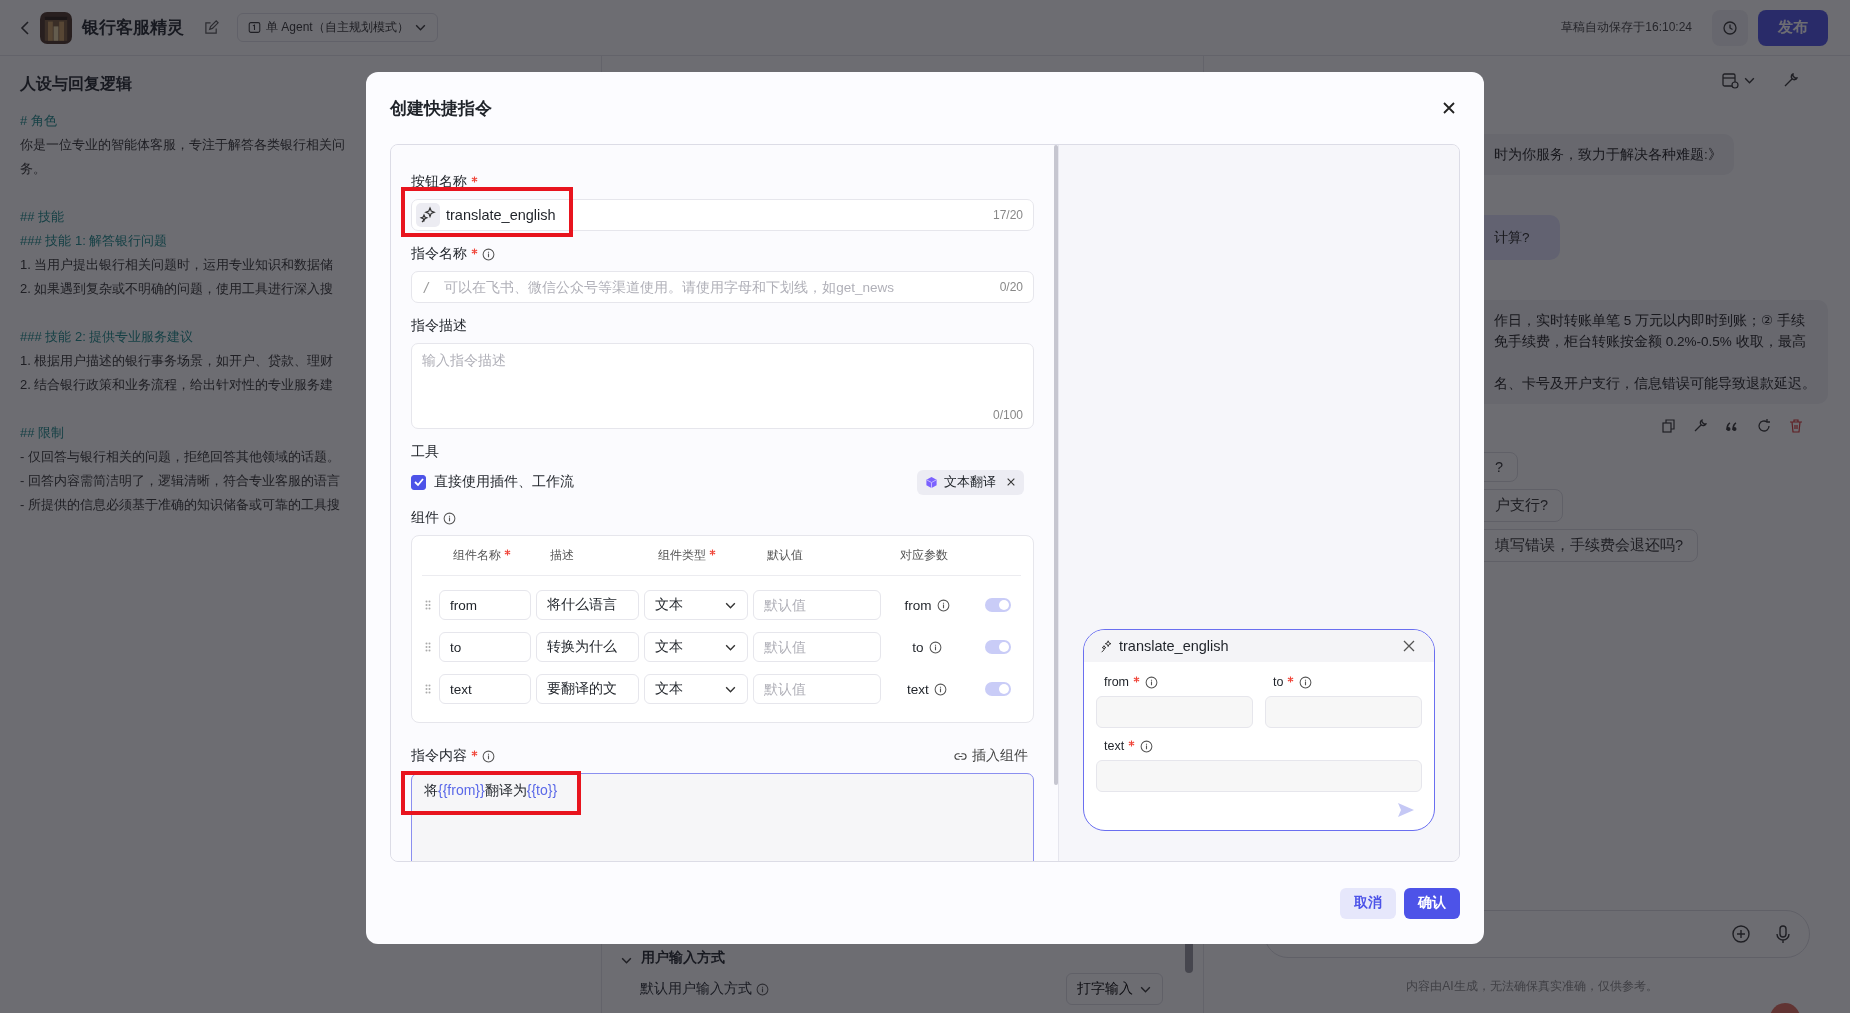 This screenshot has height=1013, width=1850. I want to click on message-text: 名、卡号及开户支行，信息错误可能导致退款延迟。, so click(1655, 384).